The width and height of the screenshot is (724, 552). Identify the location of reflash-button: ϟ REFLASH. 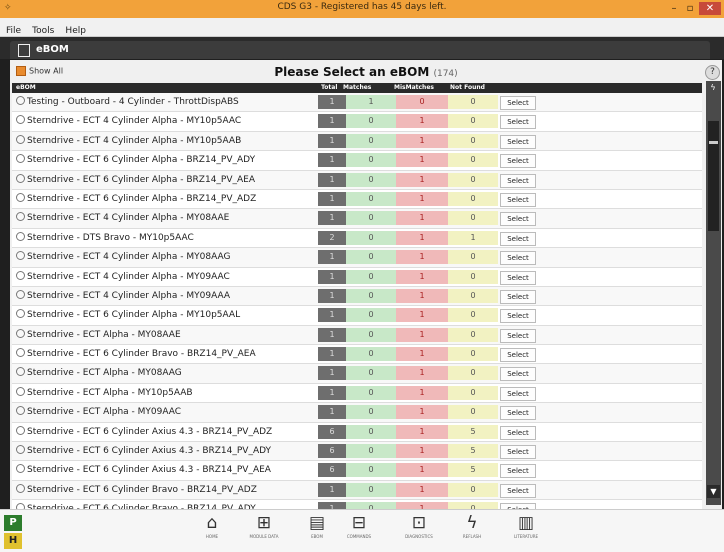
(472, 530).